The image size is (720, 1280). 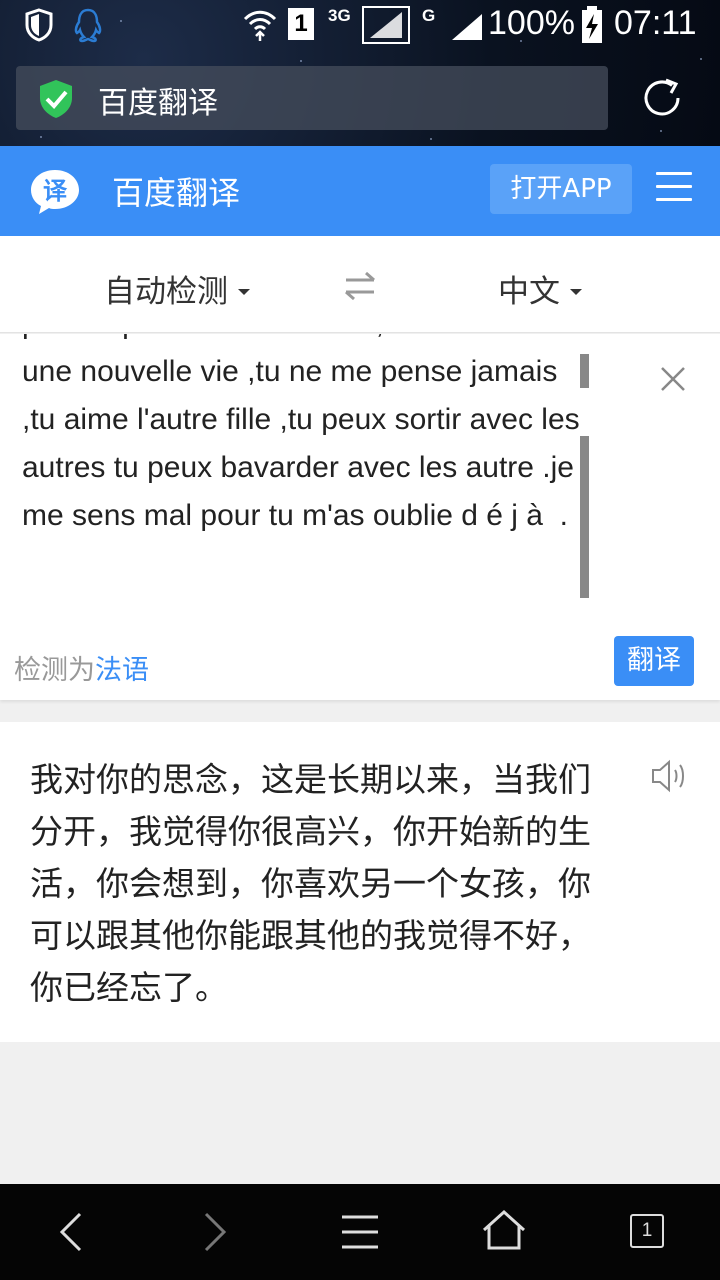 I want to click on app-header: 译 百度翻译 打开APP, so click(x=360, y=191).